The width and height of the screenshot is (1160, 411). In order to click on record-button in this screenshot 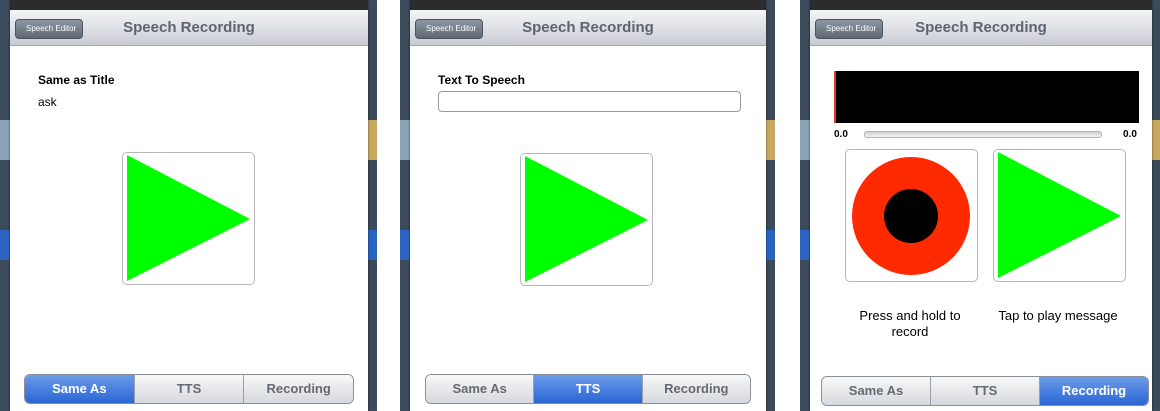, I will do `click(911, 215)`.